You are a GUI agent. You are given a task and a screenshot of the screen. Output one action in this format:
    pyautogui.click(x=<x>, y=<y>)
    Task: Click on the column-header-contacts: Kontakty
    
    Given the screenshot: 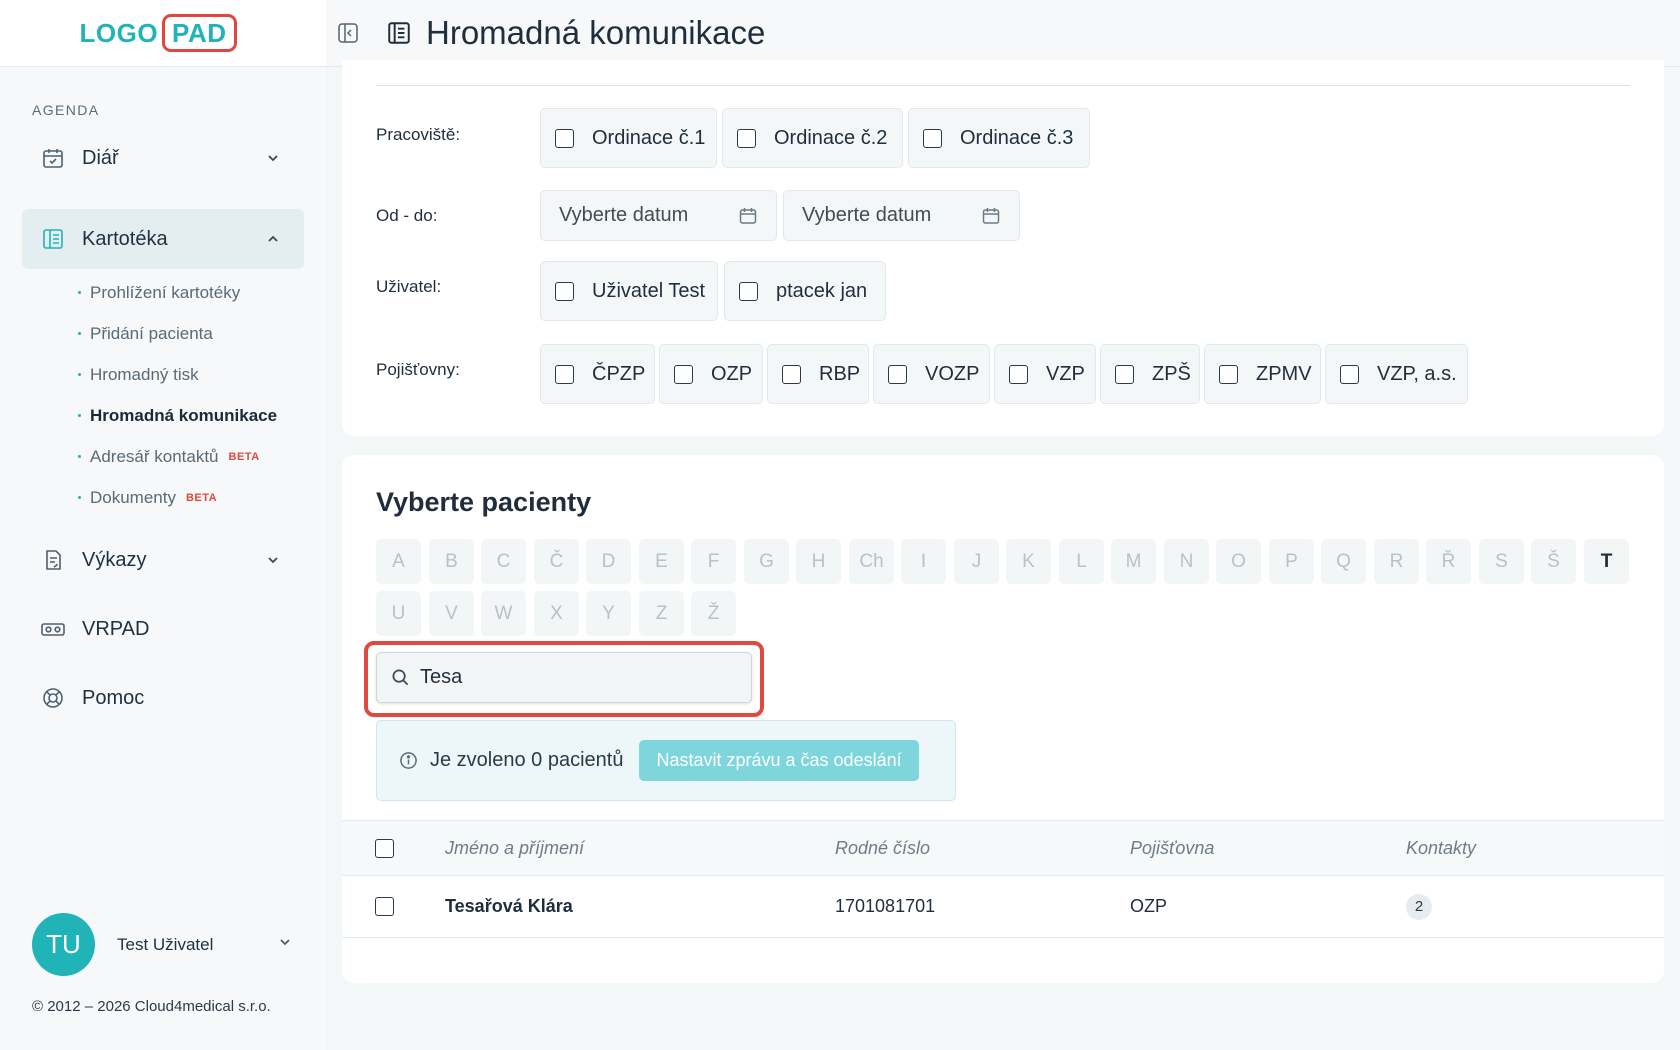 What is the action you would take?
    pyautogui.click(x=1441, y=848)
    